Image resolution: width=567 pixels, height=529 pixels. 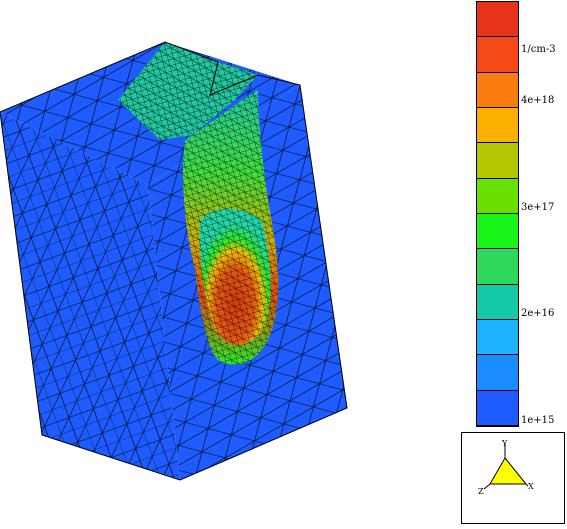 What do you see at coordinates (538, 313) in the screenshot?
I see `colorbar-tick-label: 2e+16` at bounding box center [538, 313].